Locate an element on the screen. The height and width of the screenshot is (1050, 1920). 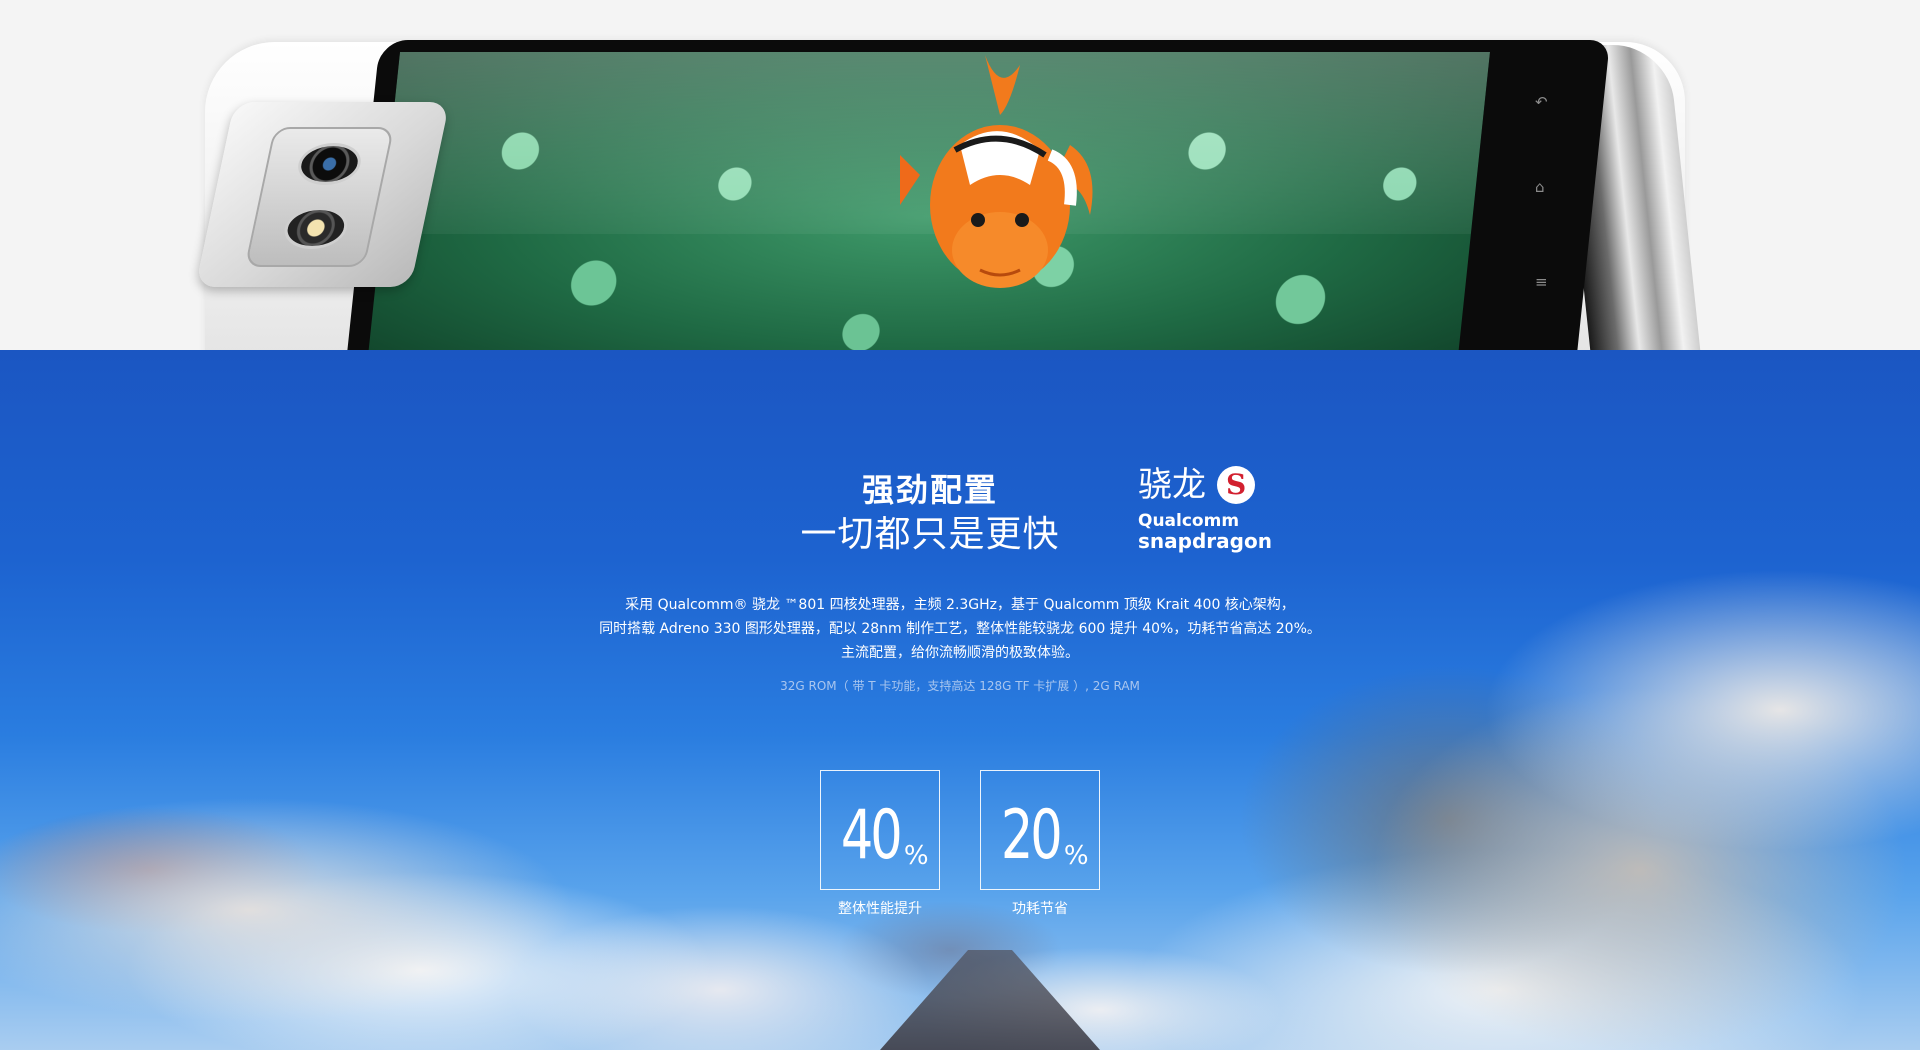
camera-lens-icon is located at coordinates (329, 164).